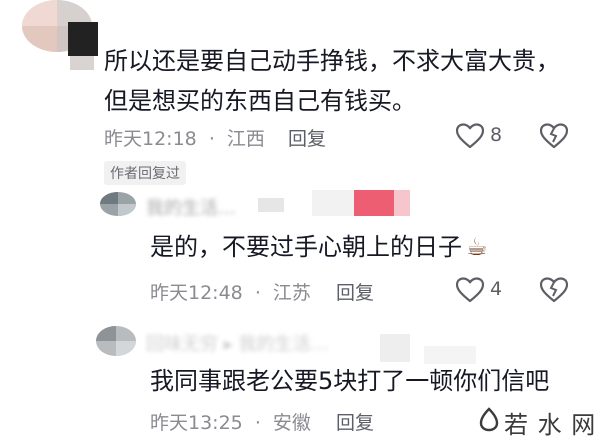 This screenshot has width=600, height=442. I want to click on coffee-emoji: ☕, so click(477, 247).